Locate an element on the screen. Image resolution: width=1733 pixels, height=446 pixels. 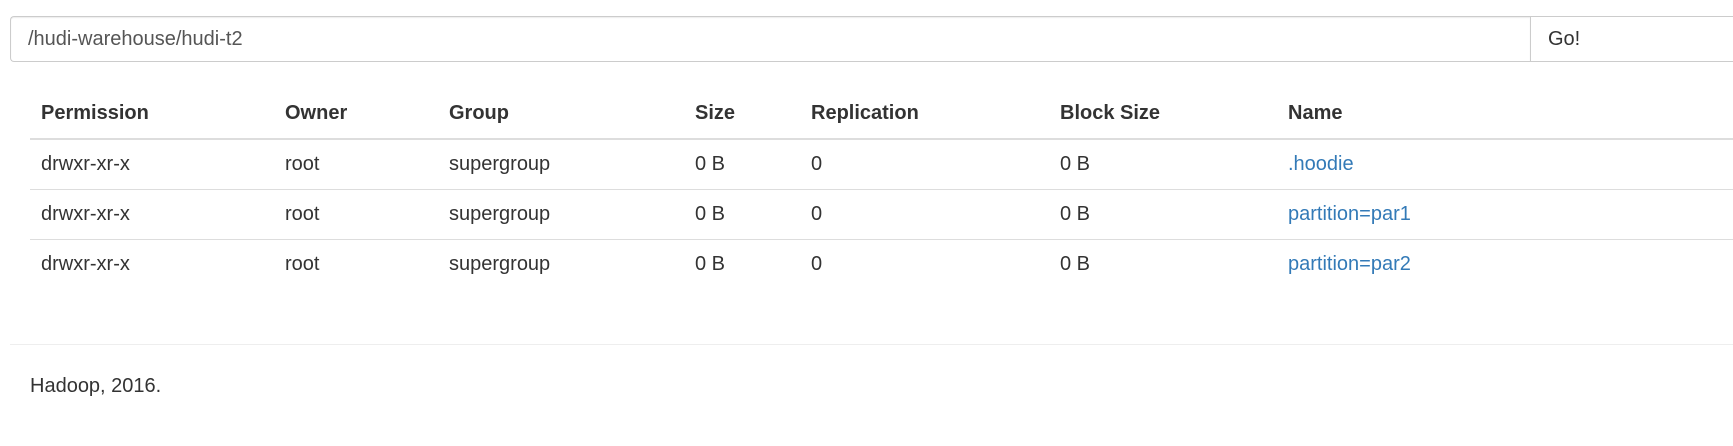
path-bar: Go! is located at coordinates (871, 39).